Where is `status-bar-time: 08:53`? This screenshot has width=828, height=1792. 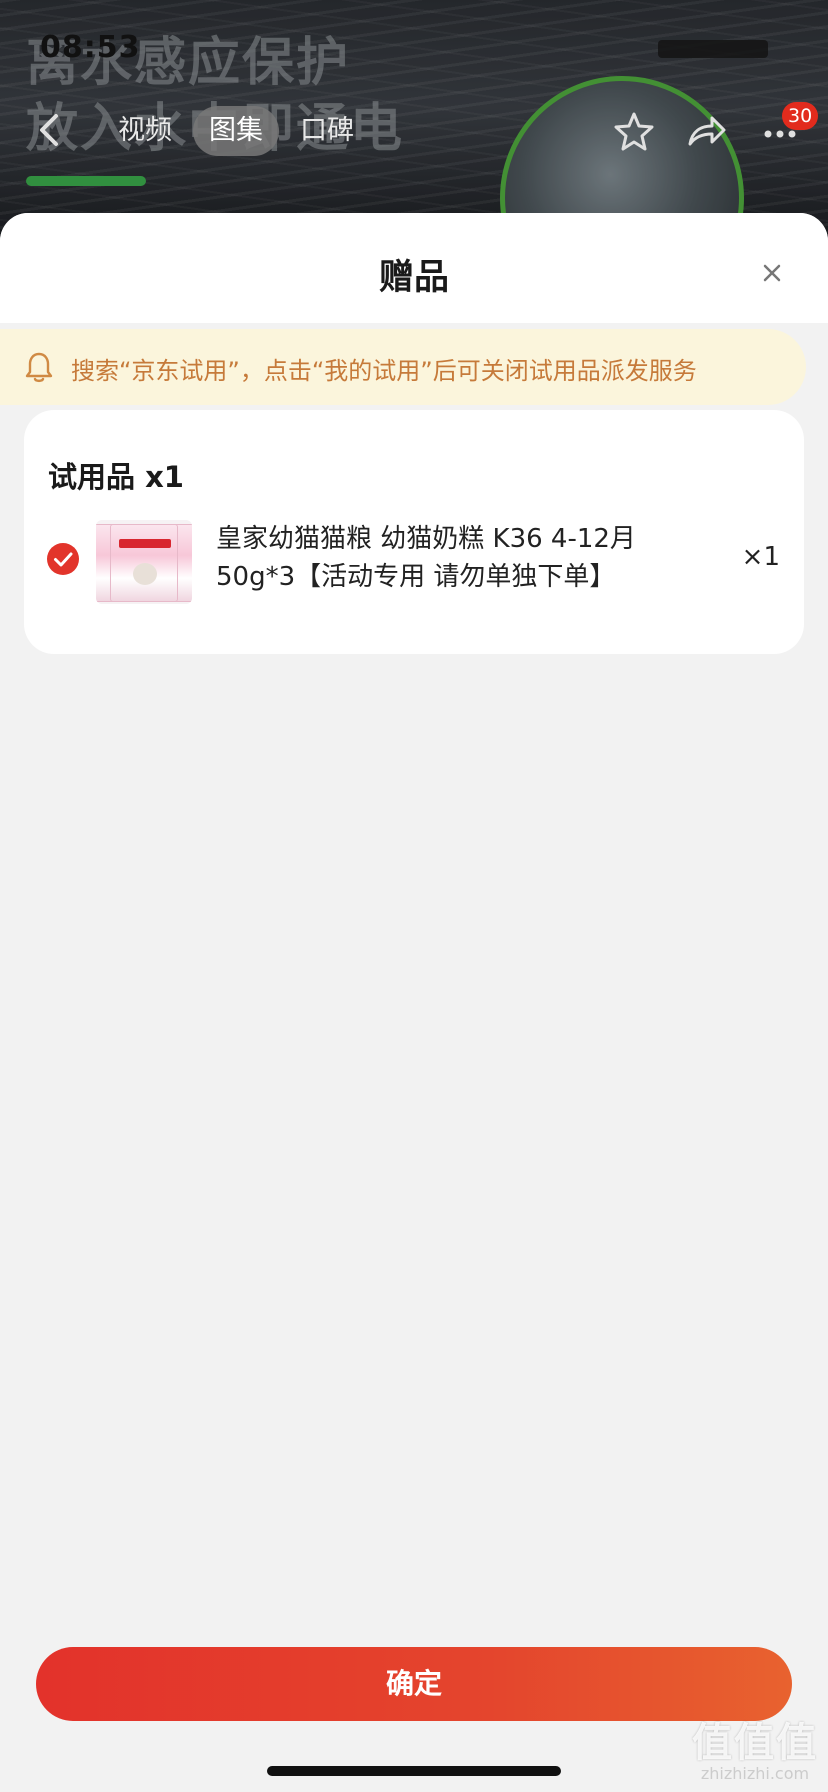
status-bar-time: 08:53 is located at coordinates (90, 47).